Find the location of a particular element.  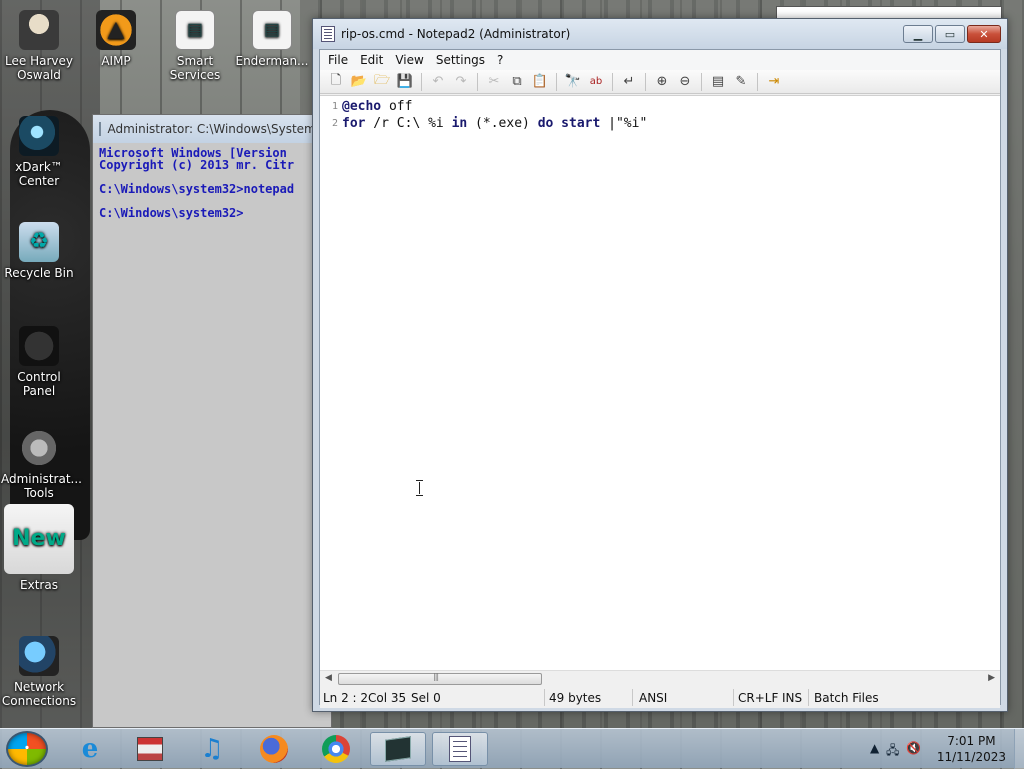

gear-icon is located at coordinates (39, 448).